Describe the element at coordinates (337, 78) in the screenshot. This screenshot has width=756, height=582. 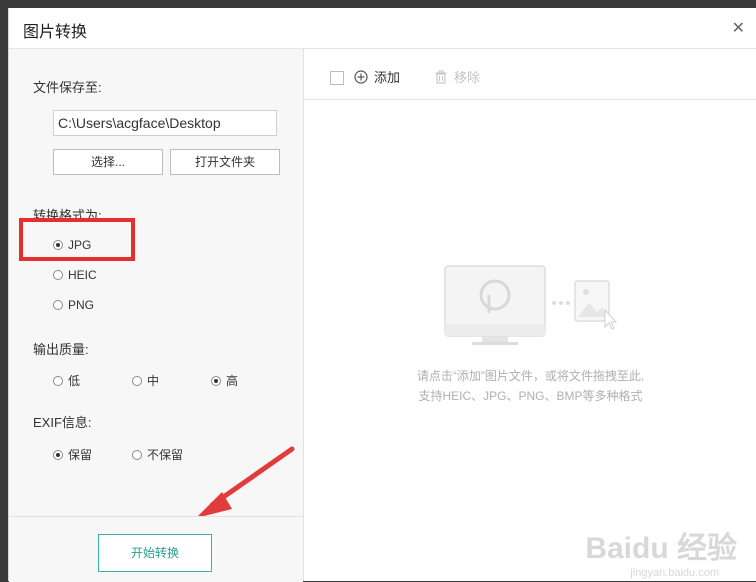
I see `select-all-checkbox` at that location.